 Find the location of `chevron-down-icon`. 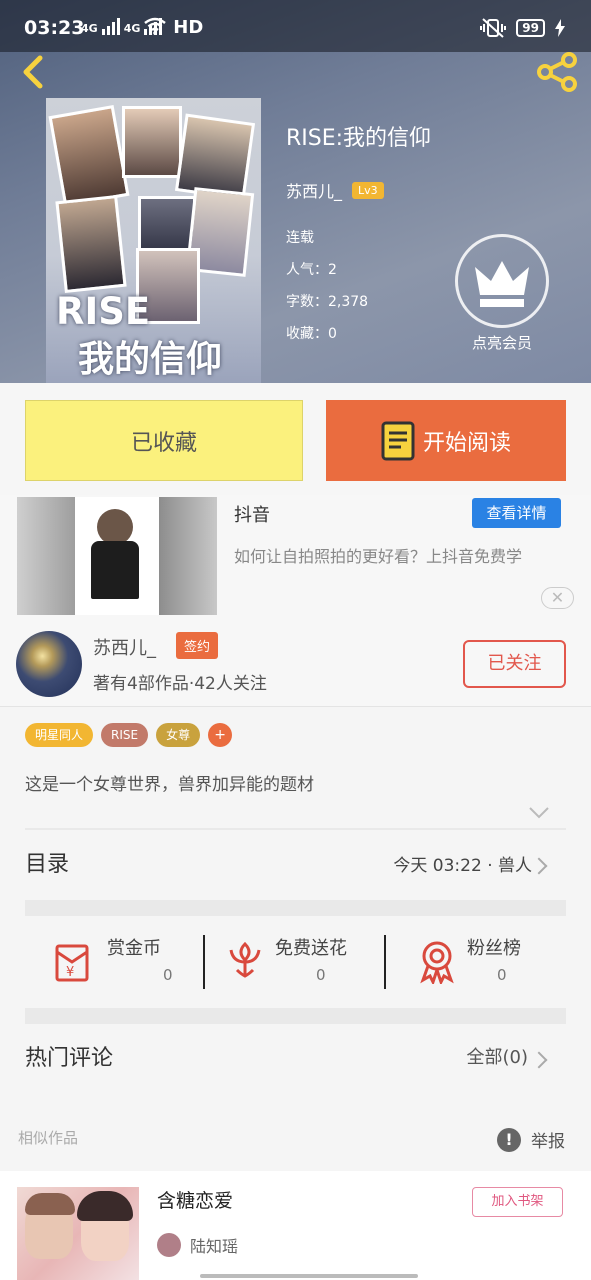

chevron-down-icon is located at coordinates (539, 813).